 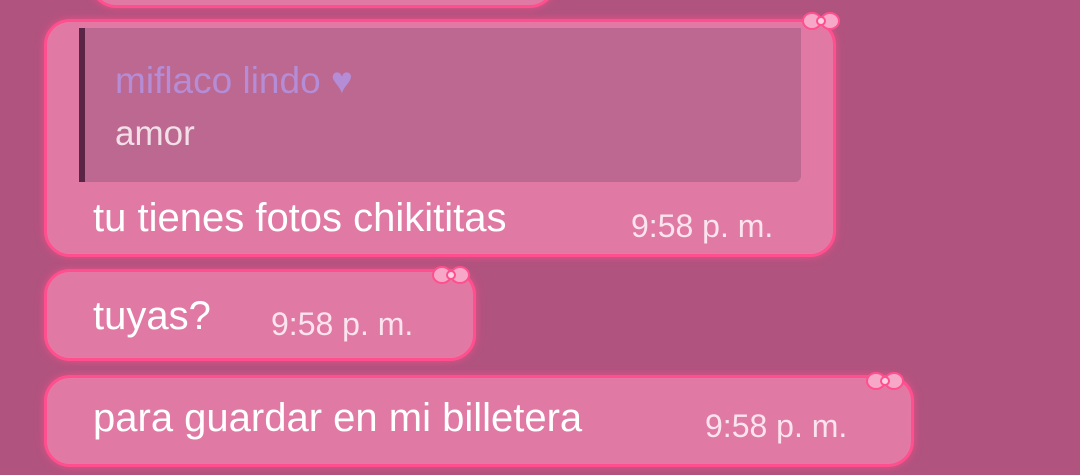 I want to click on message-text: tuyas?, so click(x=152, y=316).